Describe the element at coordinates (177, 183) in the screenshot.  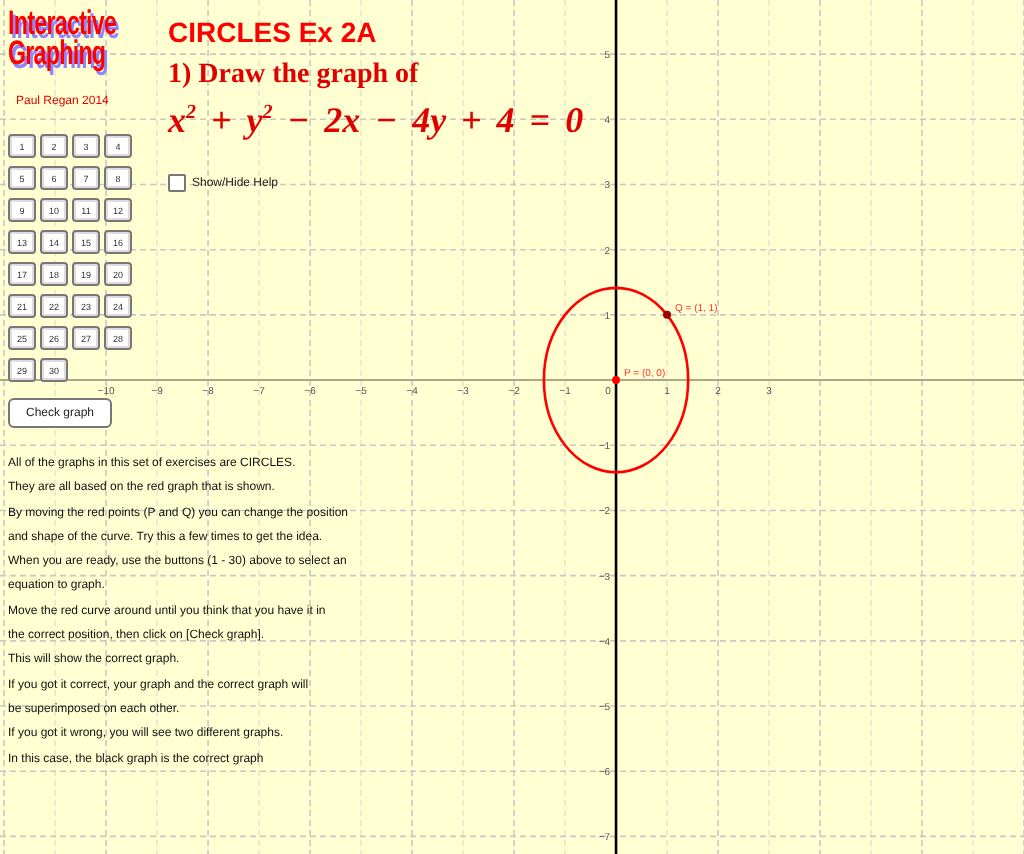
I see `checkbox` at that location.